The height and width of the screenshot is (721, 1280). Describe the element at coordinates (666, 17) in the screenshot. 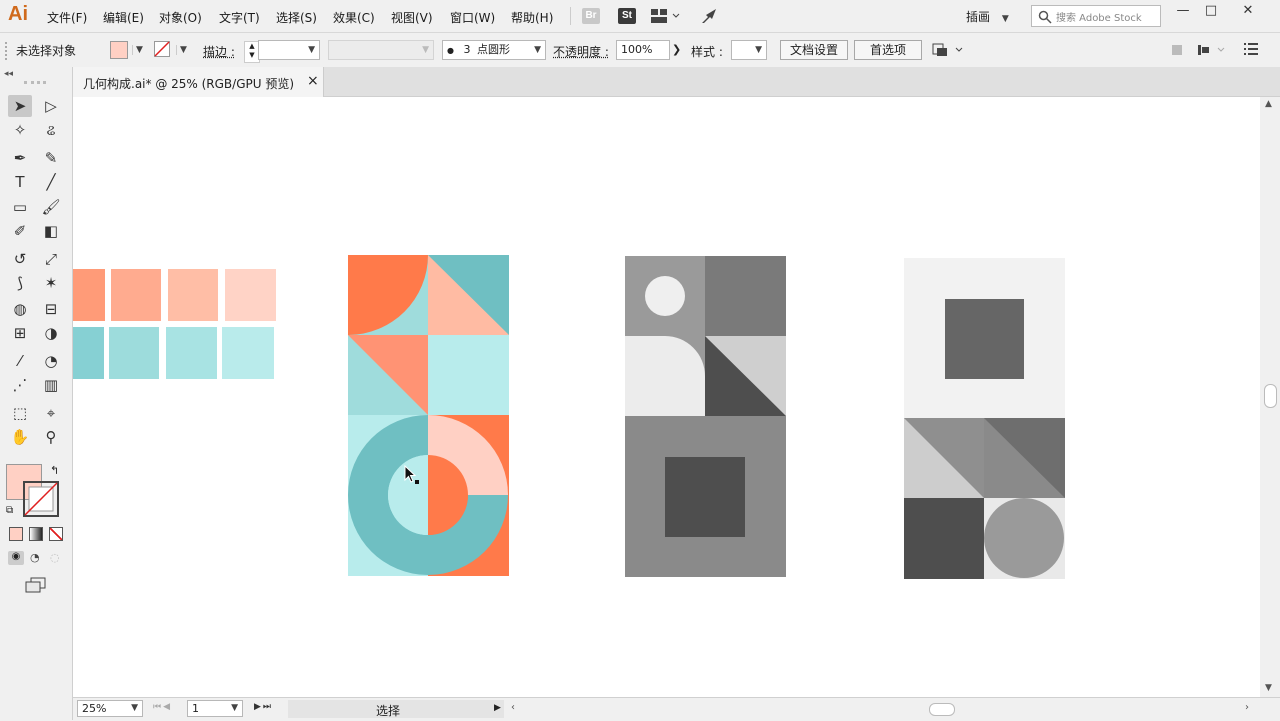

I see `arrange-documents-icon` at that location.